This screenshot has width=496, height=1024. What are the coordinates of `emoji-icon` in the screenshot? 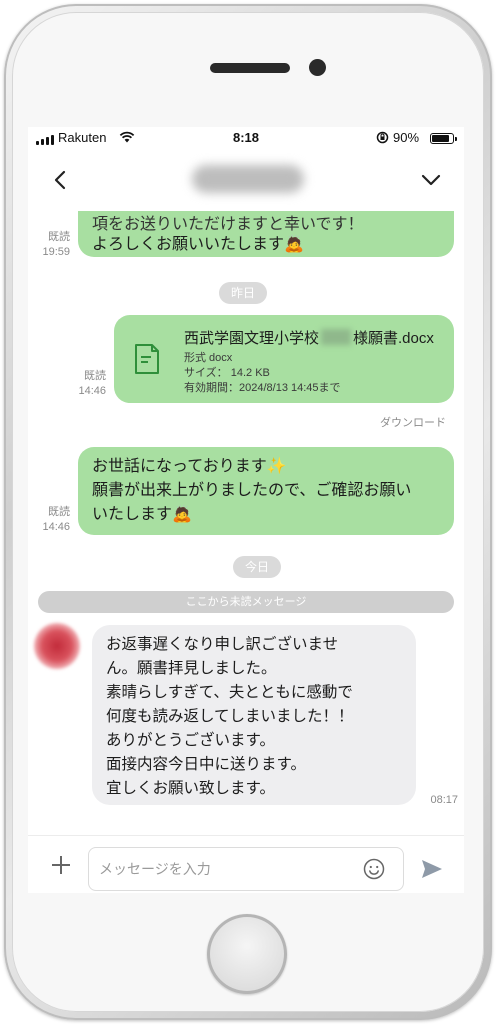 It's located at (374, 869).